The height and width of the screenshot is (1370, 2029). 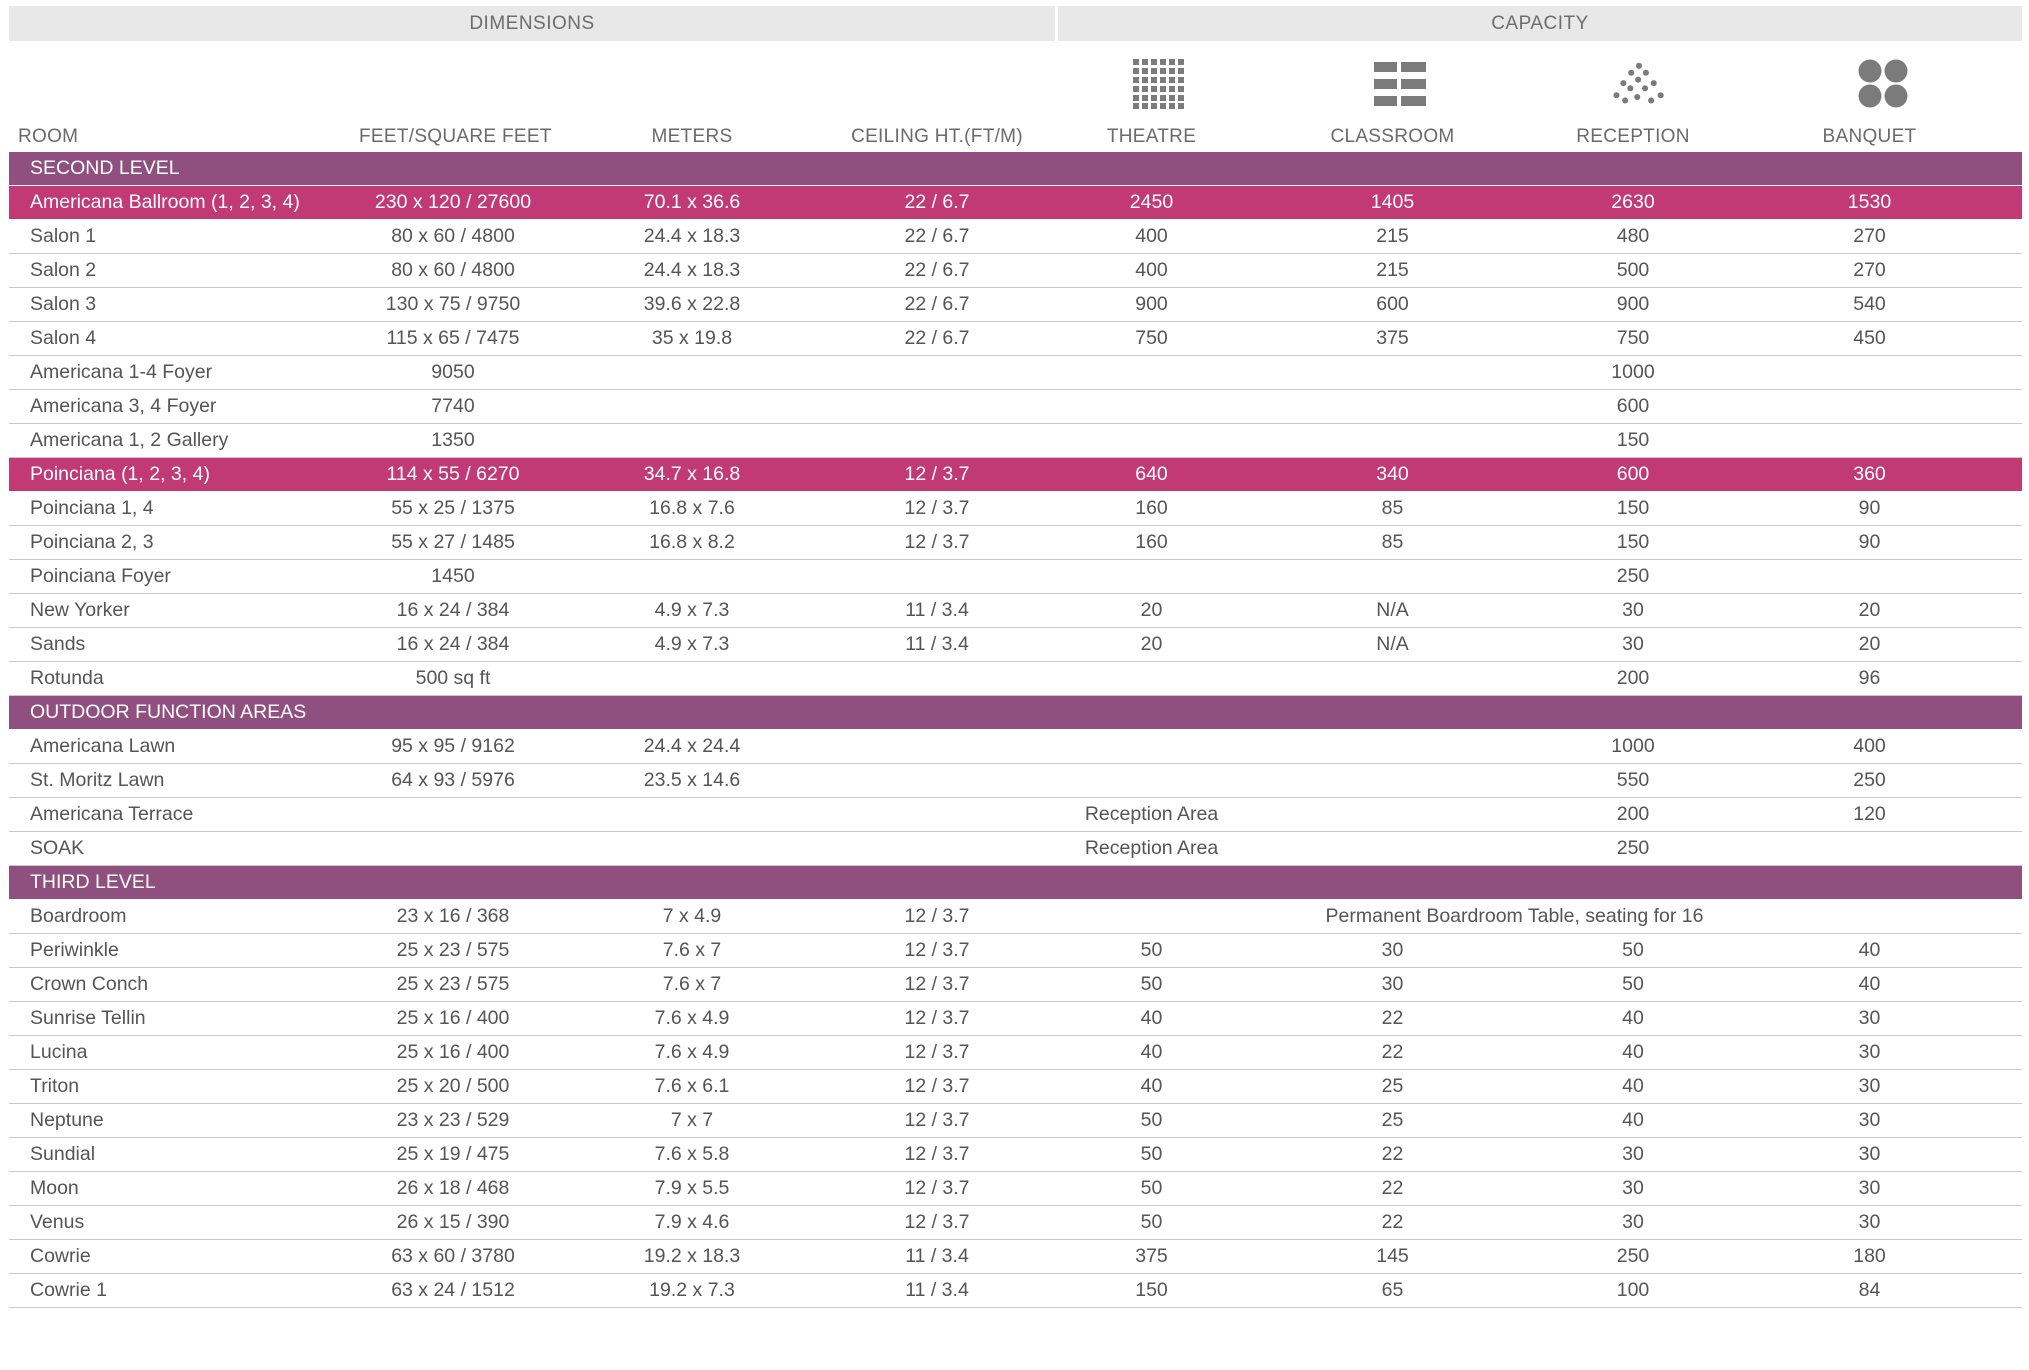 I want to click on cell-room: Lucina, so click(x=59, y=1052).